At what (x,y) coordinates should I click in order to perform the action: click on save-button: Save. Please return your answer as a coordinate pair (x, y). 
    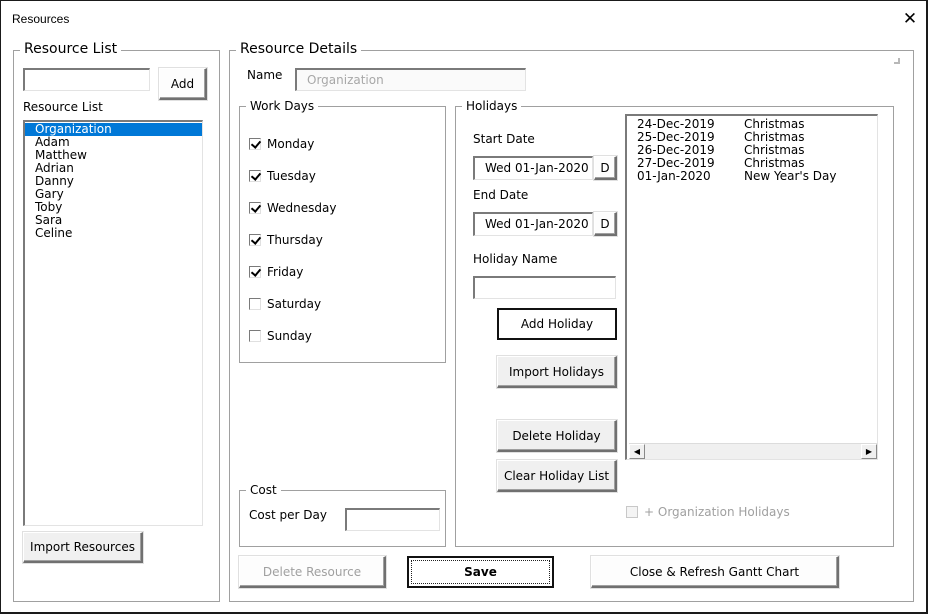
    Looking at the image, I should click on (480, 572).